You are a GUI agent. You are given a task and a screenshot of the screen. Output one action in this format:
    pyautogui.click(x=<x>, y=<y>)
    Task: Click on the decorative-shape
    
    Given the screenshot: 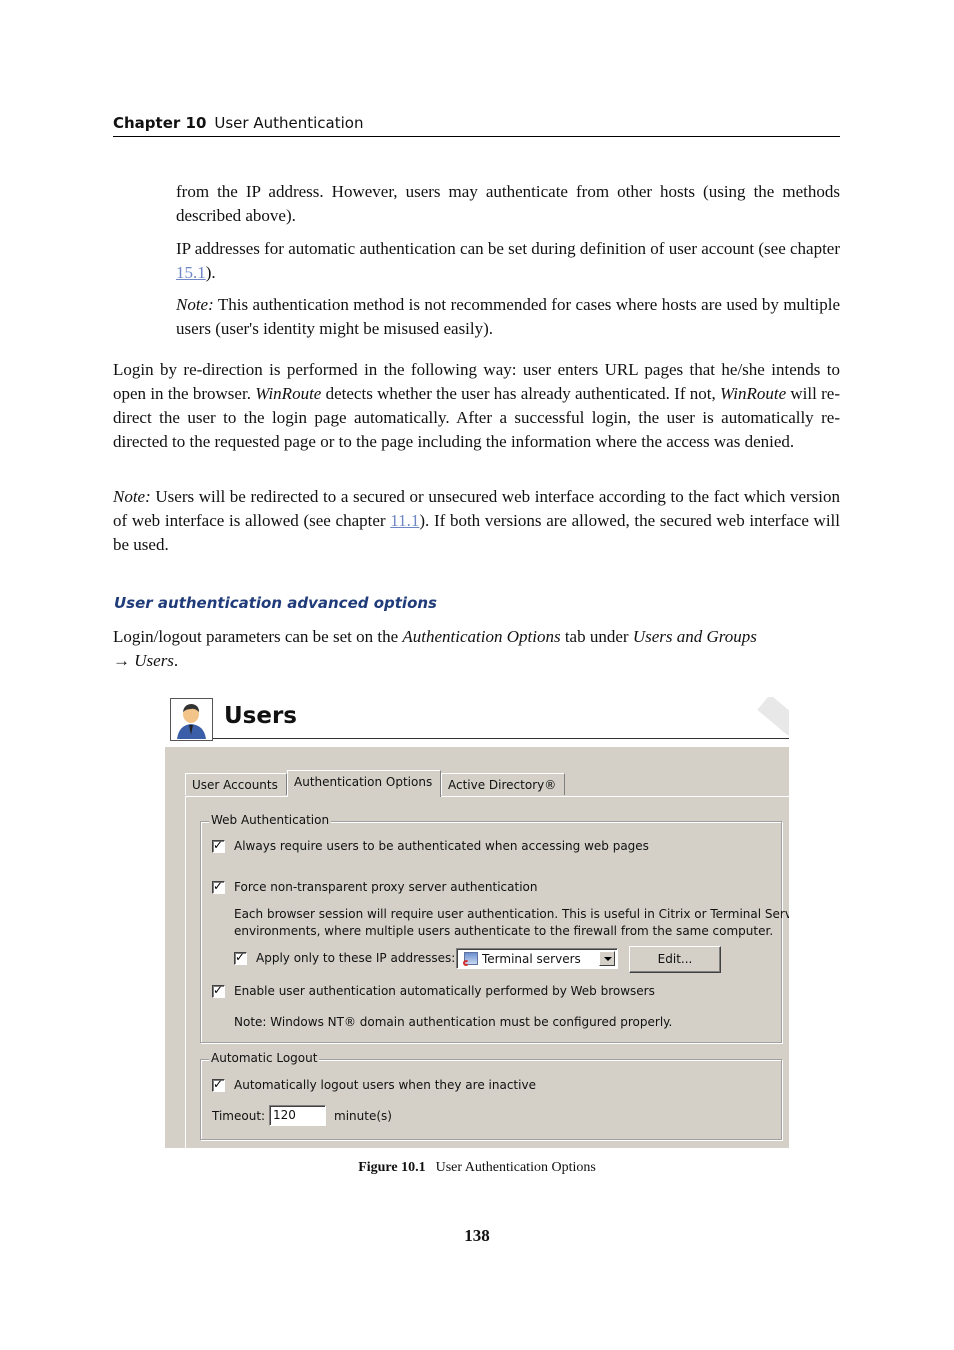 What is the action you would take?
    pyautogui.click(x=773, y=716)
    